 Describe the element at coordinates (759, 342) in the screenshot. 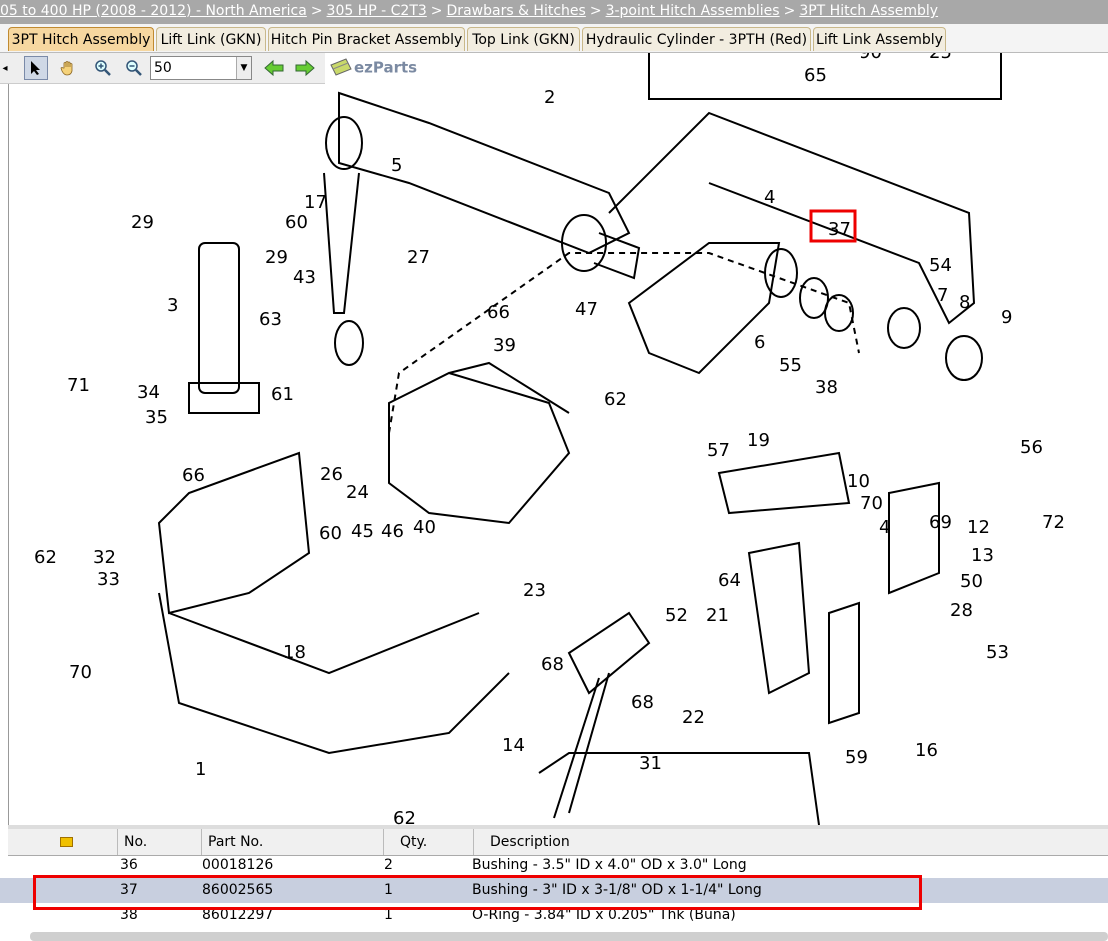

I see `callout-label-6: 6` at that location.